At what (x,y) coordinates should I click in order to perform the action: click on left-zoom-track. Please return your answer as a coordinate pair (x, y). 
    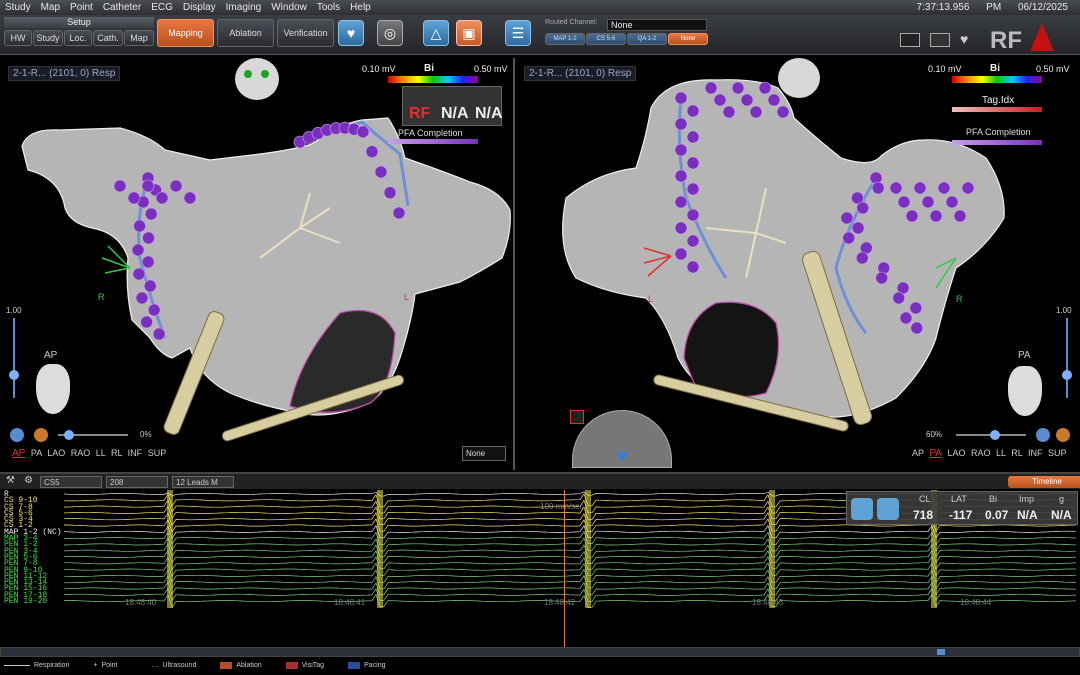
    Looking at the image, I should click on (14, 358).